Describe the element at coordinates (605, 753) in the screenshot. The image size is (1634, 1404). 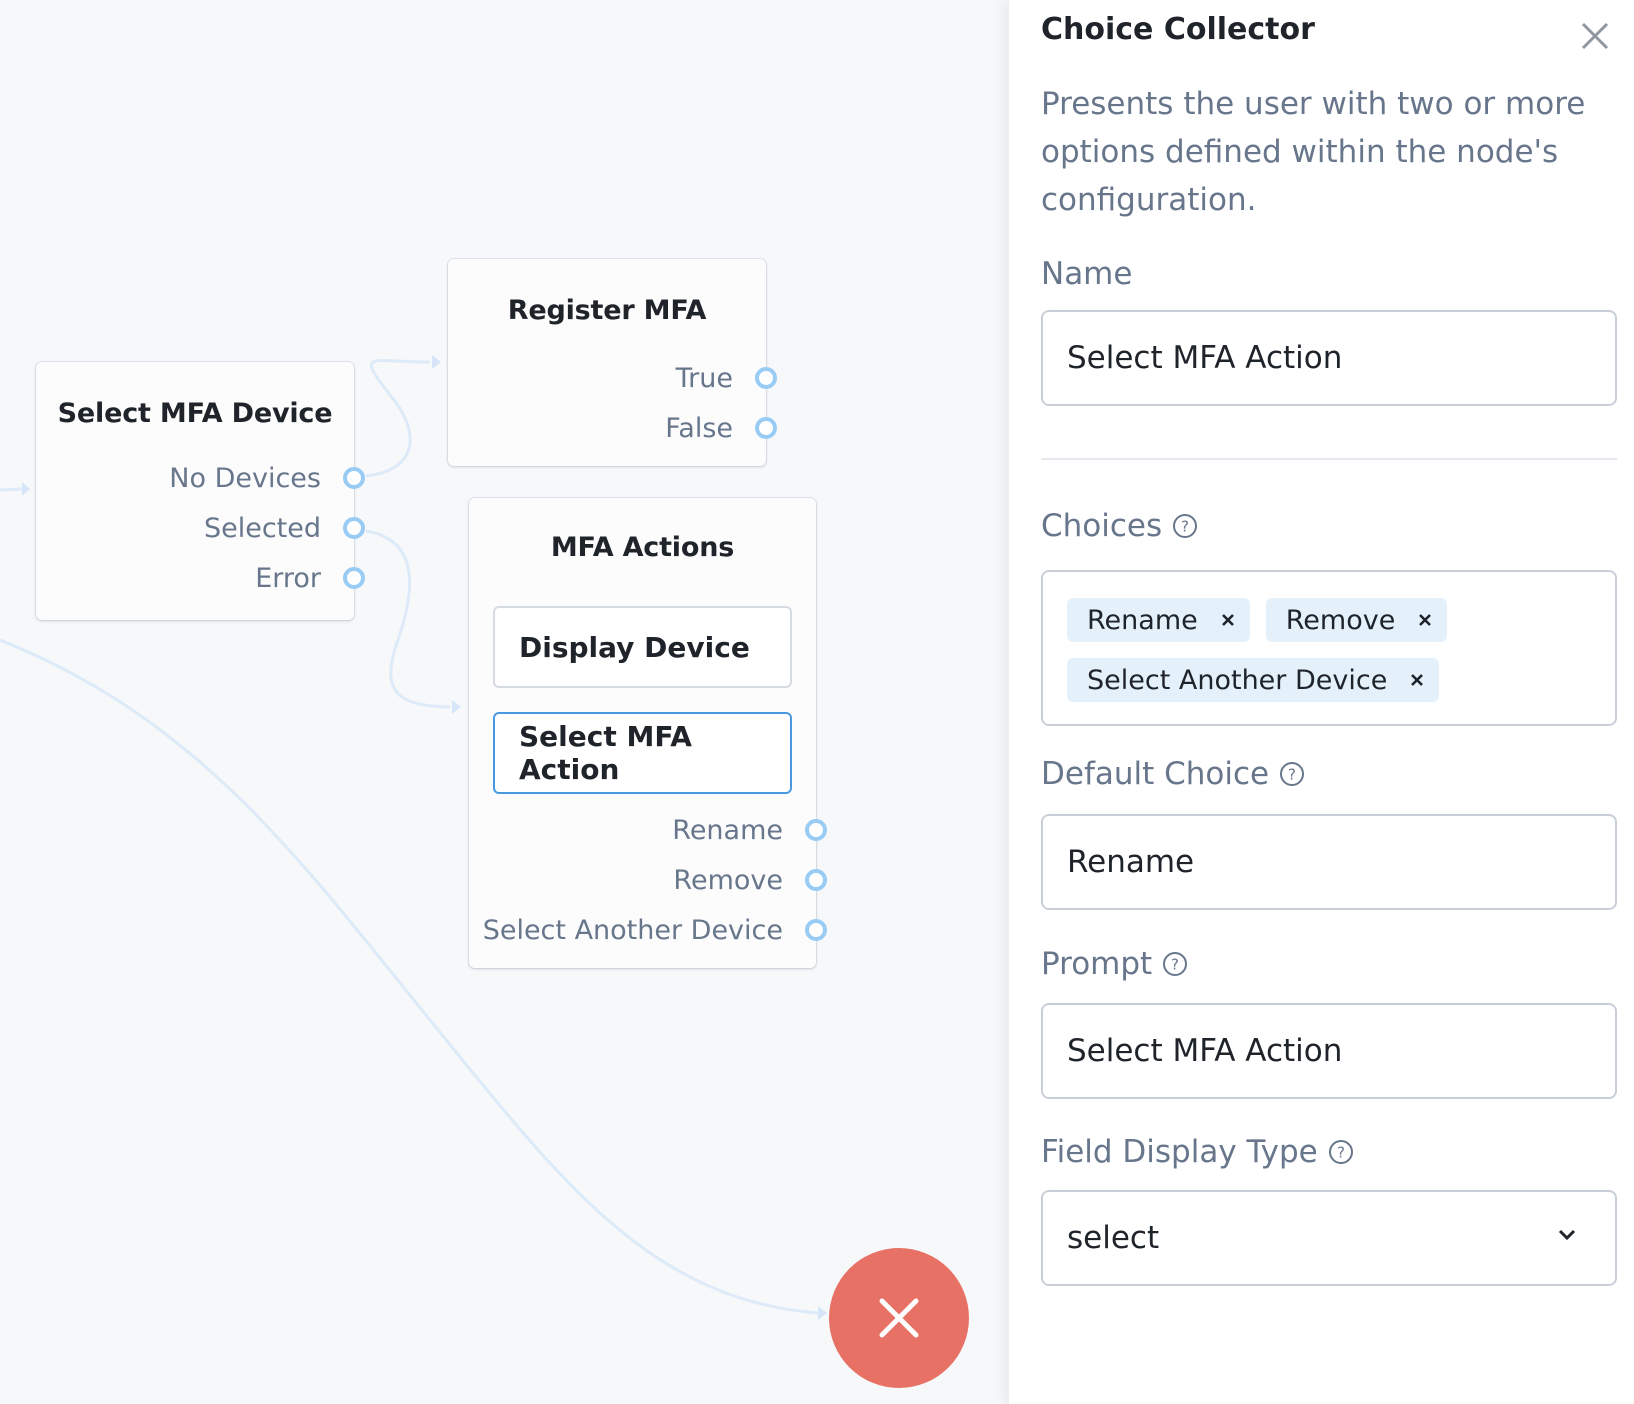
I see `step-label: Select MFA Action` at that location.